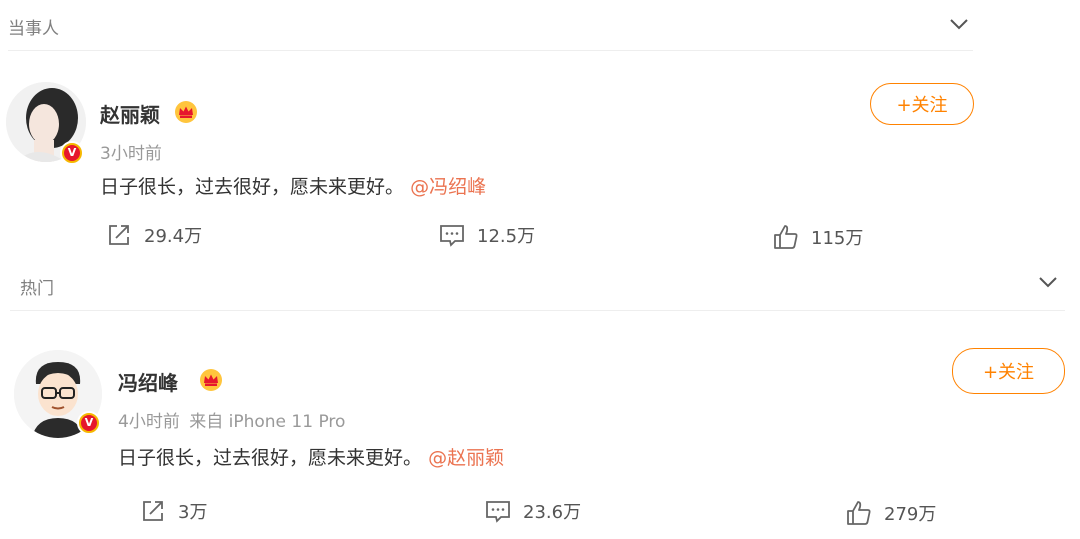  Describe the element at coordinates (267, 422) in the screenshot. I see `post-source: 来自 iPhone 11 Pro` at that location.